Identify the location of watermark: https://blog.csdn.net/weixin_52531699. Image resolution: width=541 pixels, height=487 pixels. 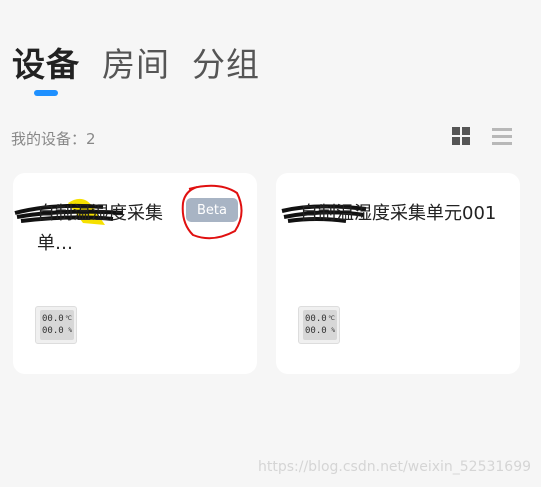
(395, 467).